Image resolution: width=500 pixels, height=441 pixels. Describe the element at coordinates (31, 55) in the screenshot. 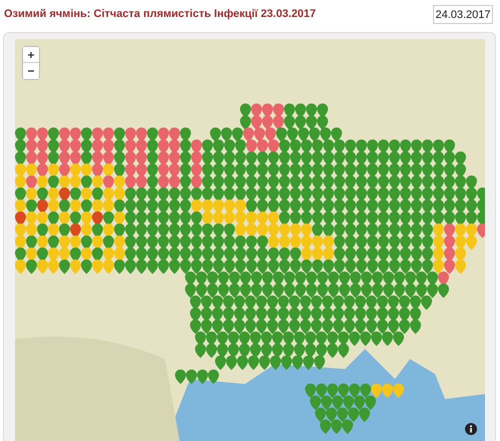

I see `zoom-in-button: +` at that location.